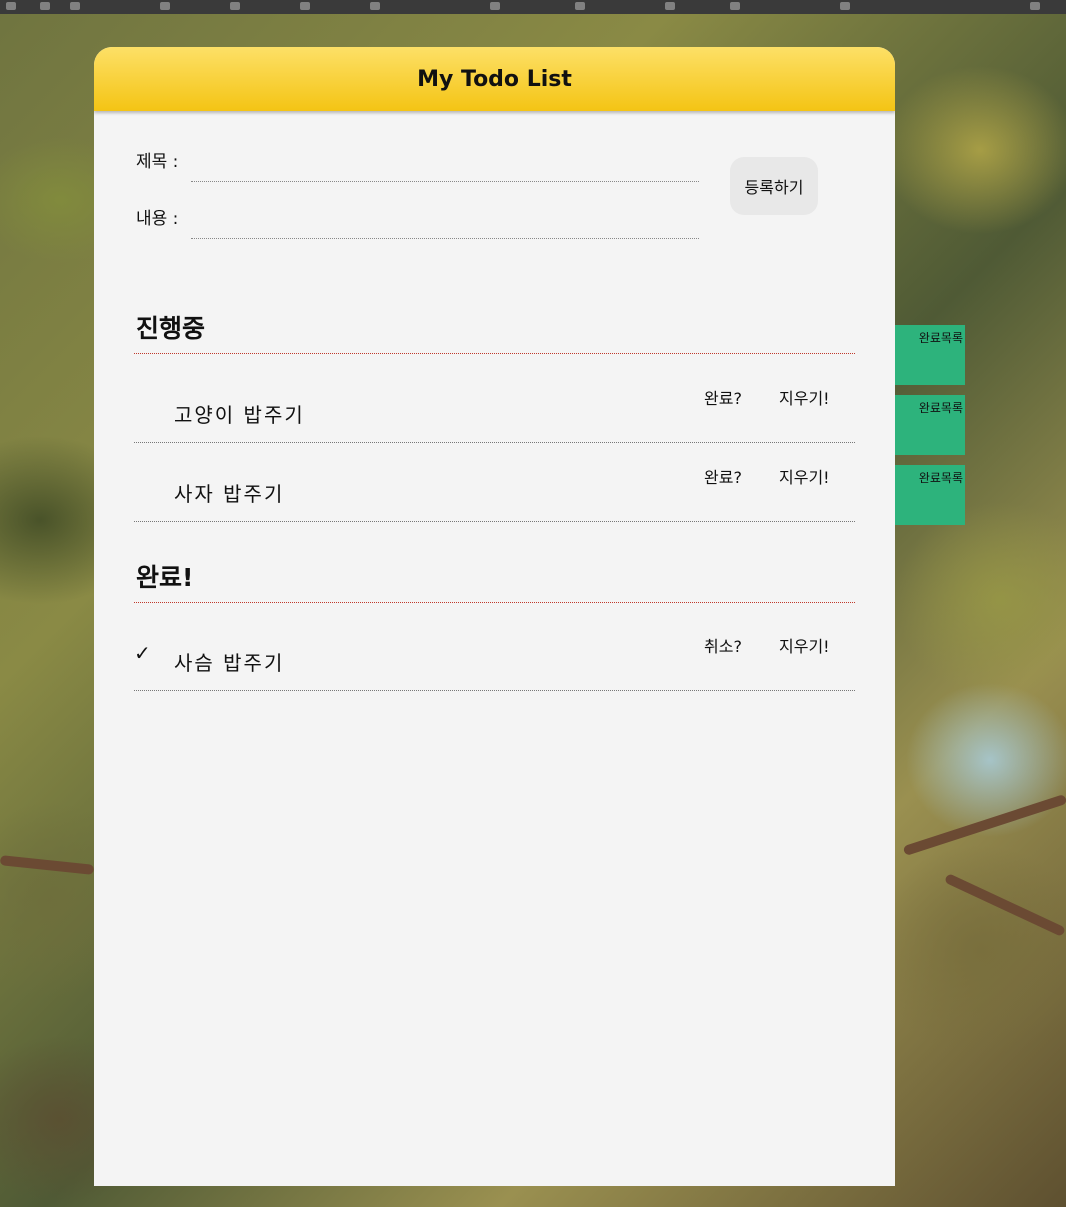 The height and width of the screenshot is (1207, 1066). I want to click on title-label: 제목 :, so click(157, 162).